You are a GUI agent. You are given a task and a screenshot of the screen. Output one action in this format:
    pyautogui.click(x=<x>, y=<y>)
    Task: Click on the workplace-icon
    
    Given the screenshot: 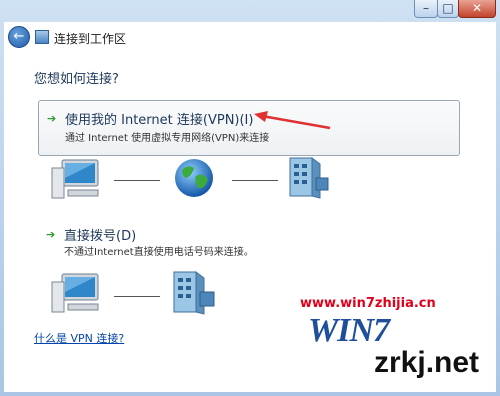 What is the action you would take?
    pyautogui.click(x=42, y=37)
    